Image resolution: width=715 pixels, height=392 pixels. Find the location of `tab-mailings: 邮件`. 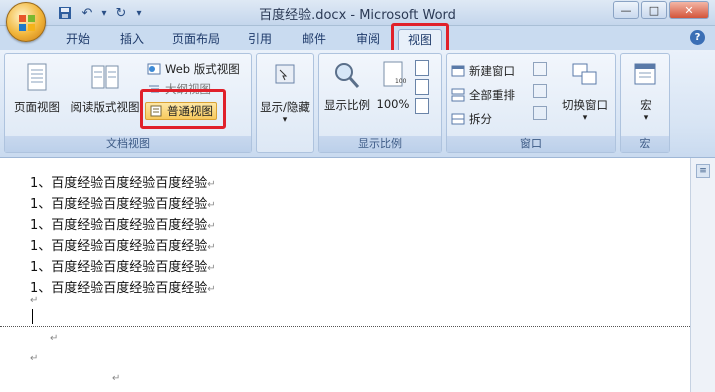

tab-mailings: 邮件 is located at coordinates (314, 39).